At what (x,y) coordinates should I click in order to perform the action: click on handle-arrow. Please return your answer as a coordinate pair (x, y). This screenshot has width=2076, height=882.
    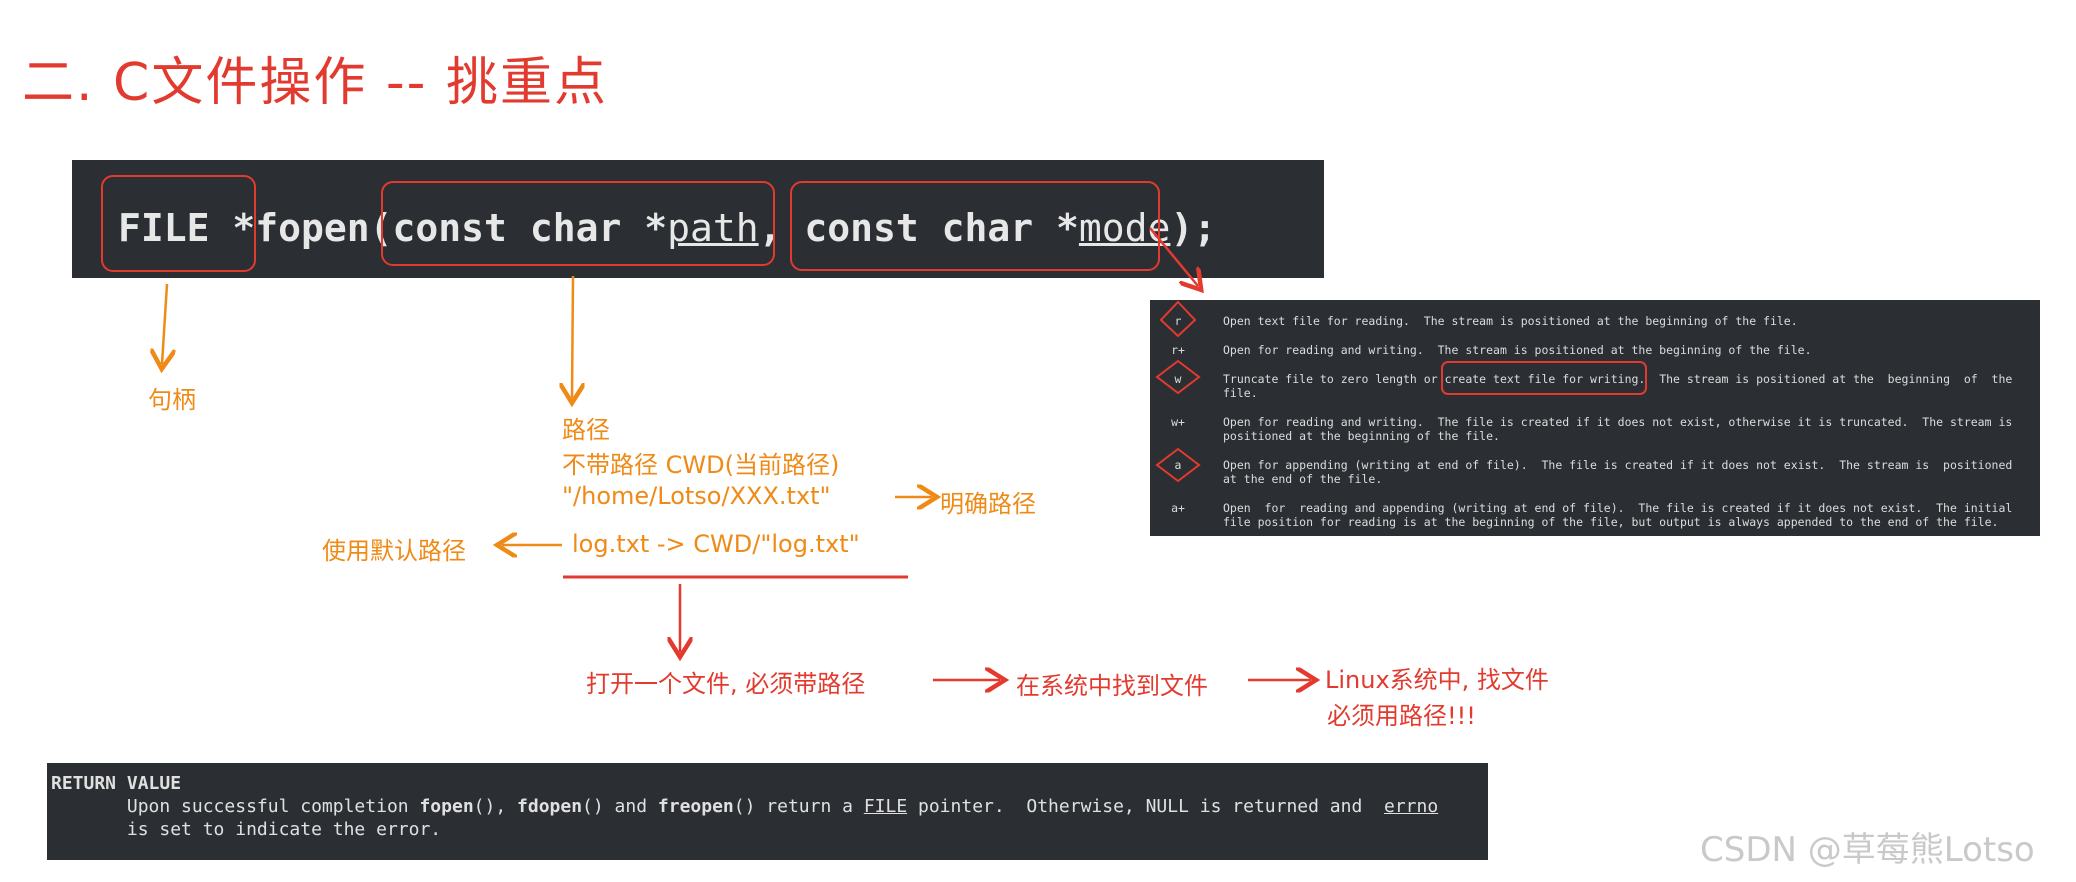
    Looking at the image, I should click on (164, 323).